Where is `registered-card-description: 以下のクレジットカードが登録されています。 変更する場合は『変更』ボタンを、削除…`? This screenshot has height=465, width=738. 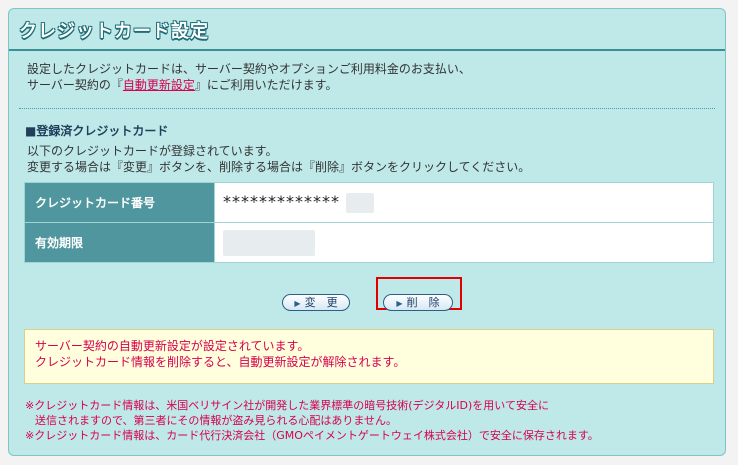 registered-card-description: 以下のクレジットカードが登録されています。 変更する場合は『変更』ボタンを、削除… is located at coordinates (278, 159).